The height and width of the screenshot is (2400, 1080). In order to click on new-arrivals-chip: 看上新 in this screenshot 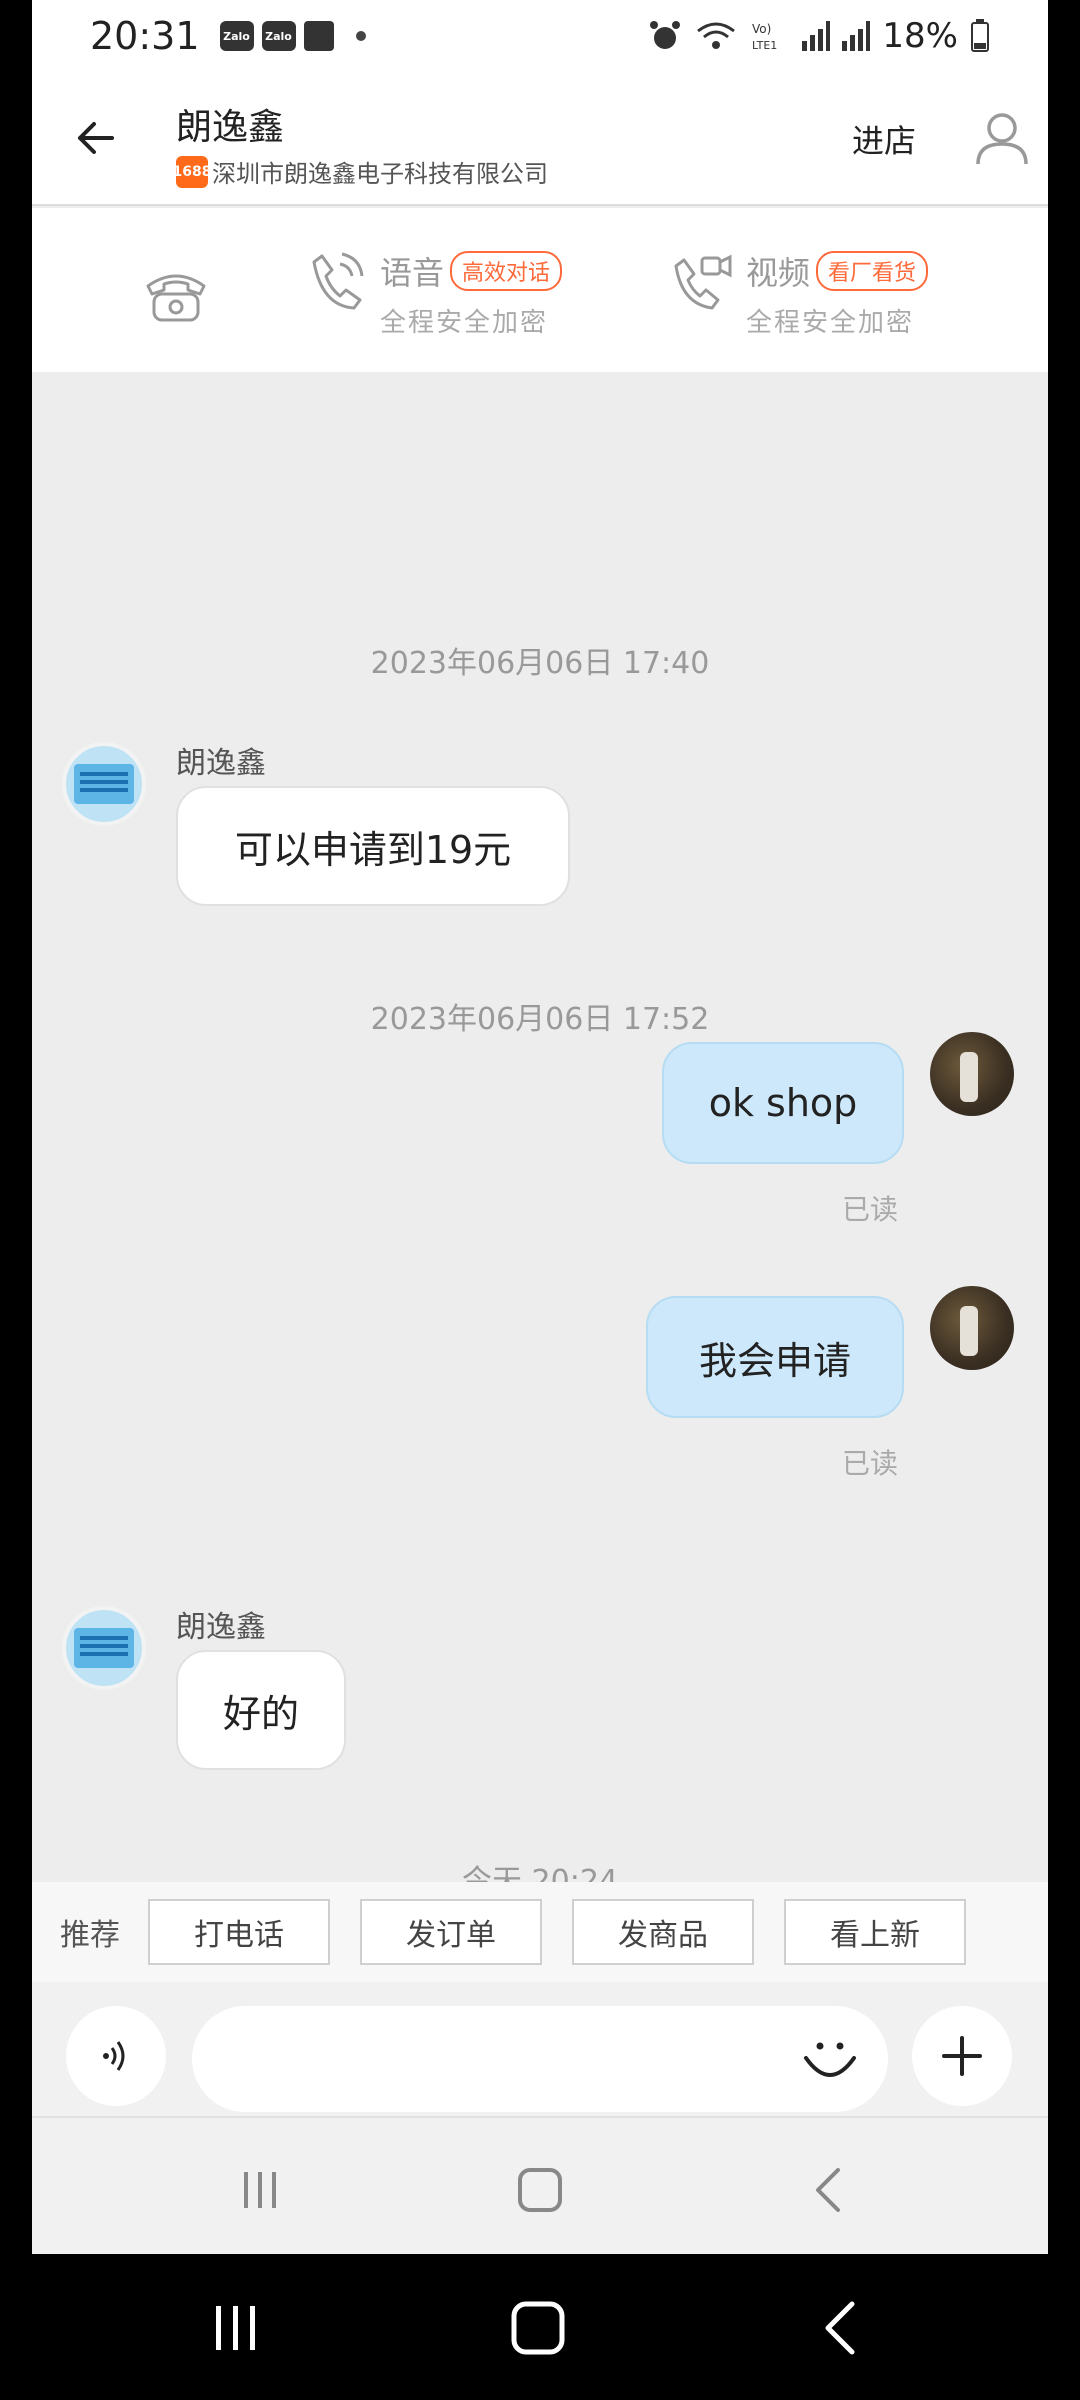, I will do `click(875, 1932)`.